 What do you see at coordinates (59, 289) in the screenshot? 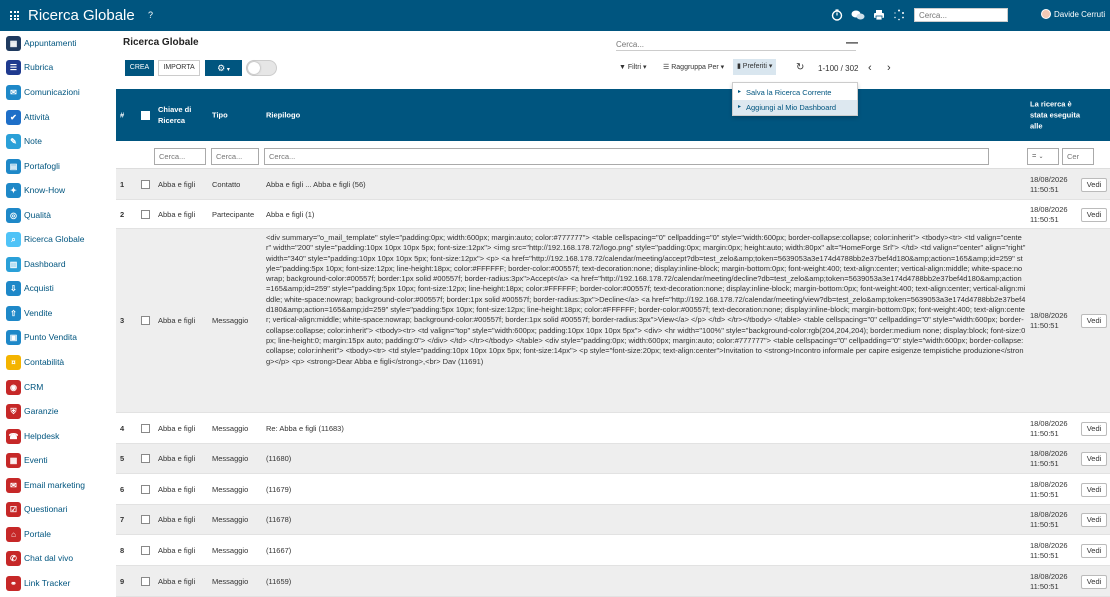
I see `sidebar-item-acquisti: ⇩ Acquisti` at bounding box center [59, 289].